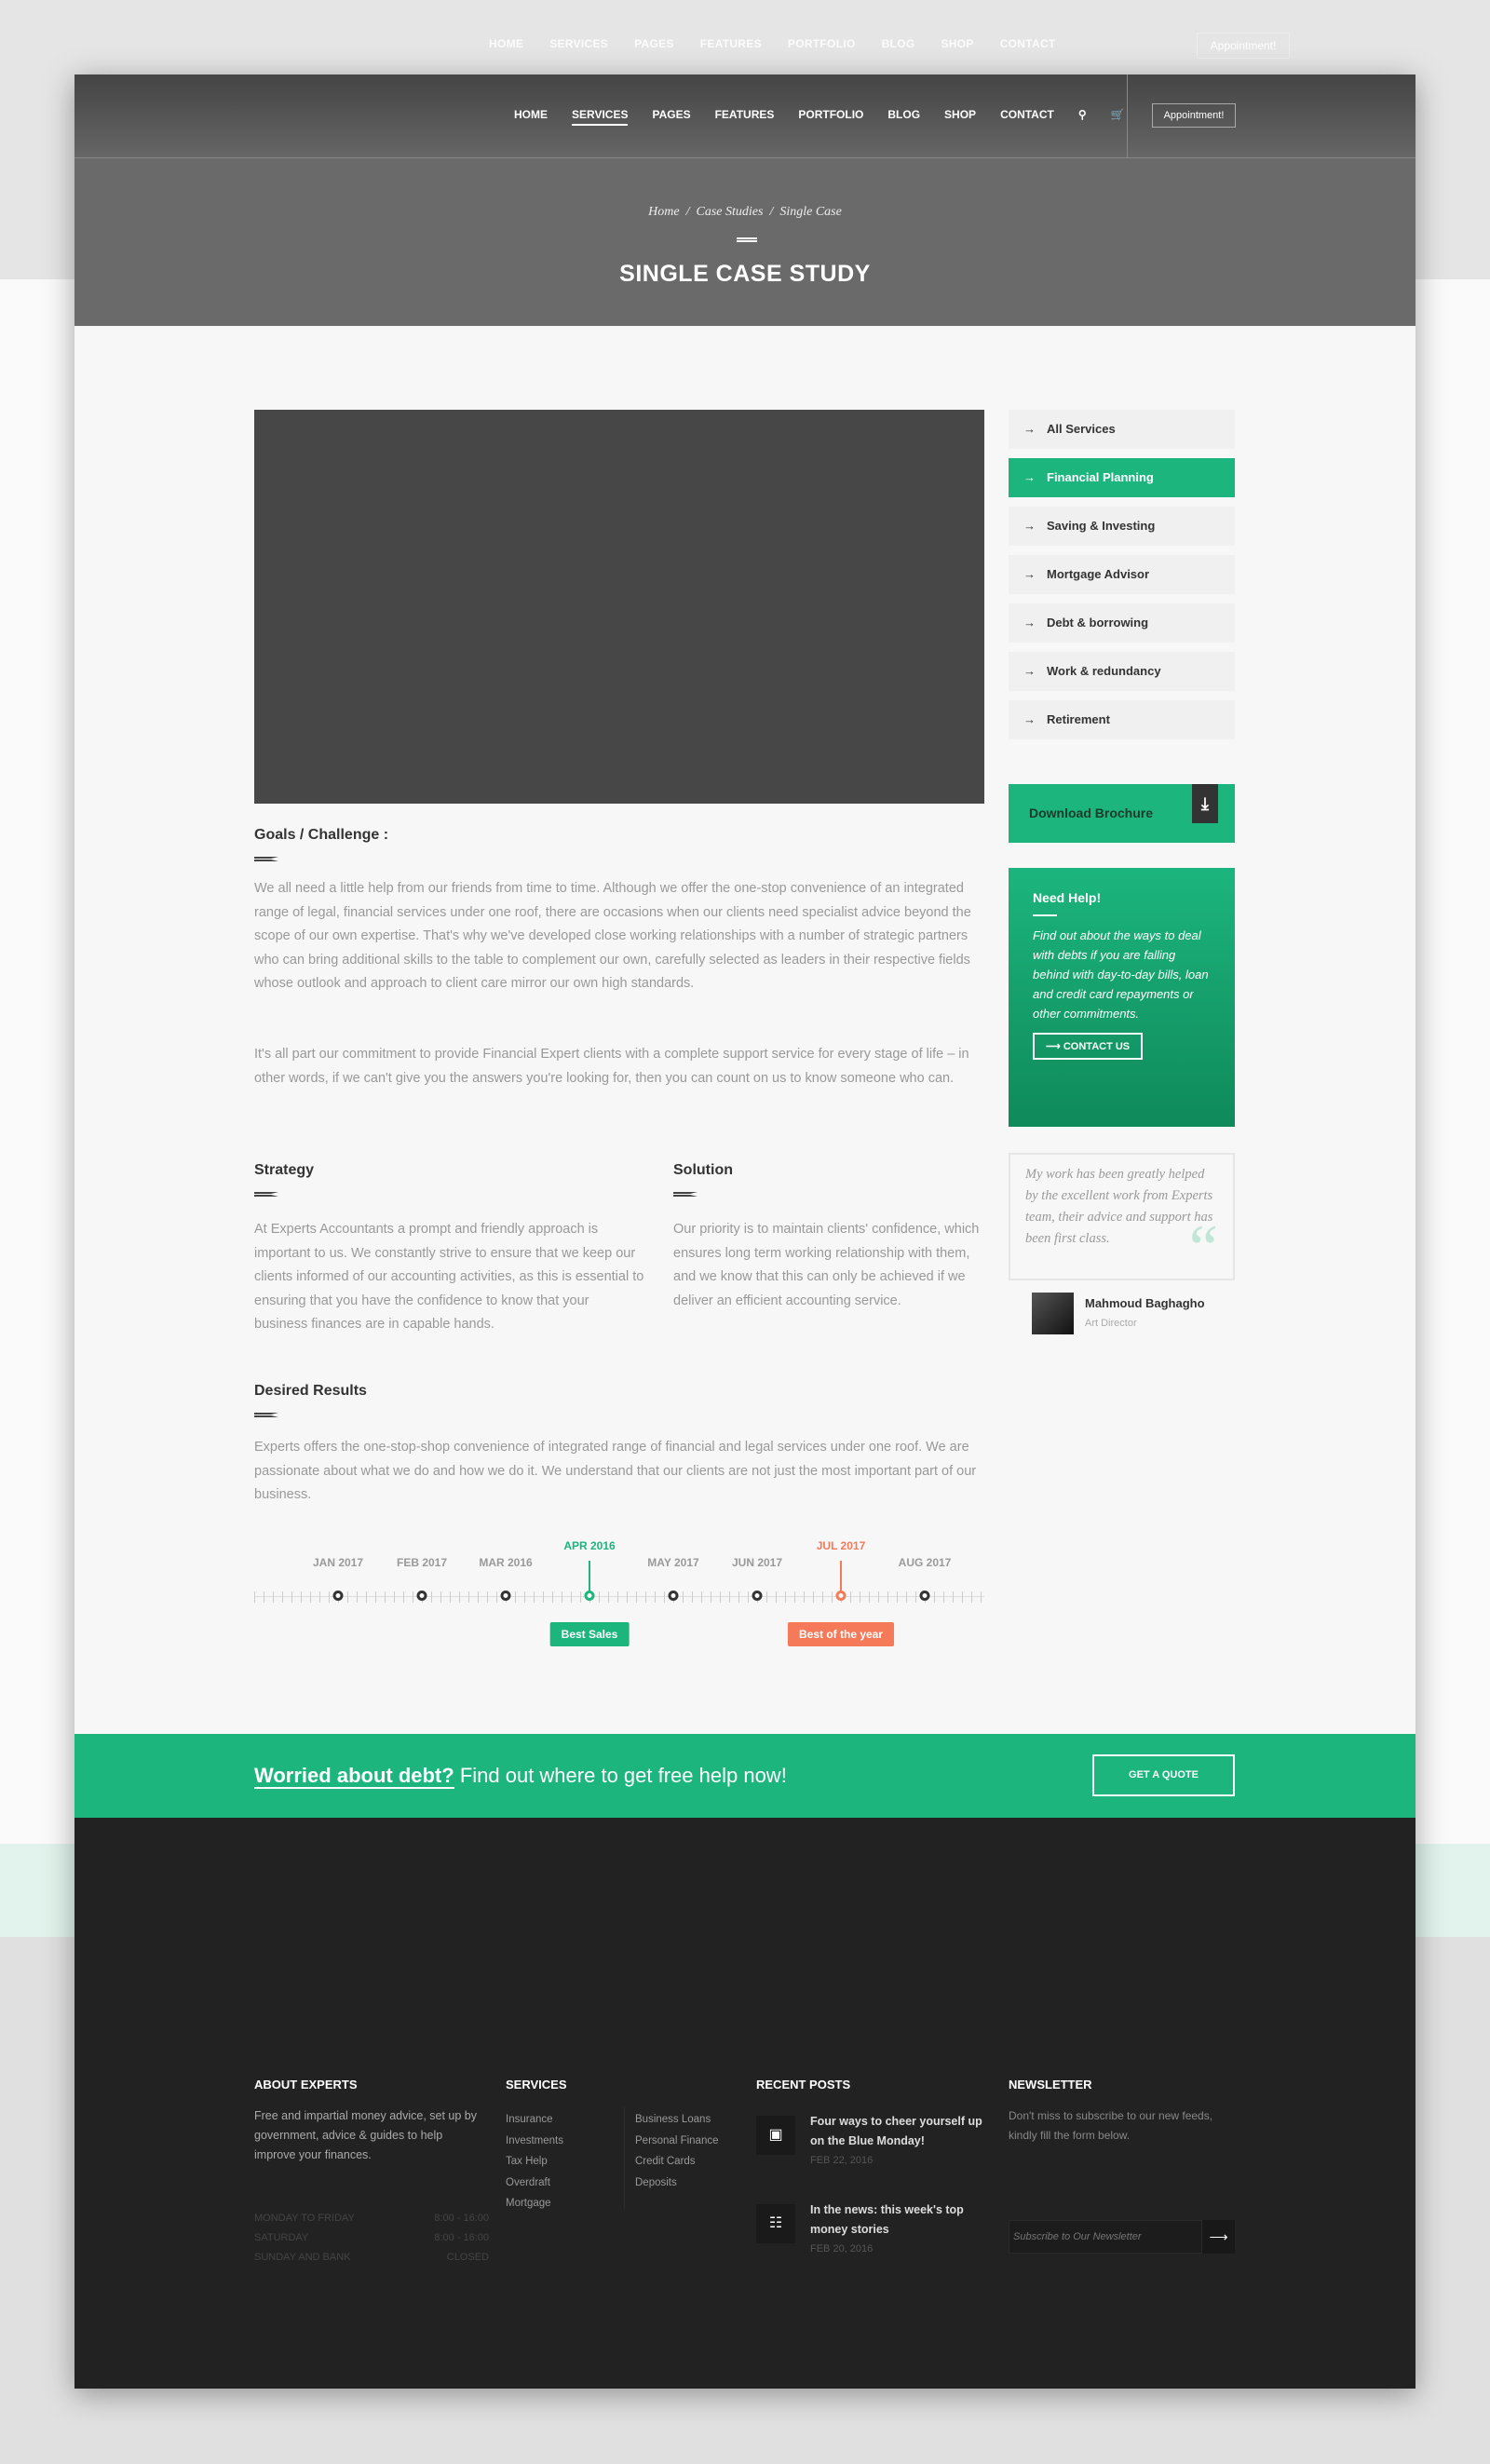 This screenshot has height=2464, width=1490. What do you see at coordinates (620, 1775) in the screenshot?
I see `cta-message: Find out where to get free help now!` at bounding box center [620, 1775].